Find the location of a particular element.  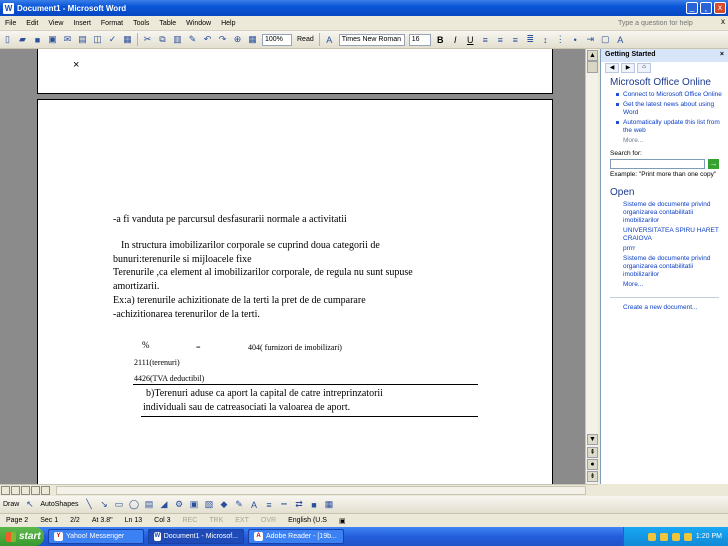

line-icon: ╲ is located at coordinates (89, 504).